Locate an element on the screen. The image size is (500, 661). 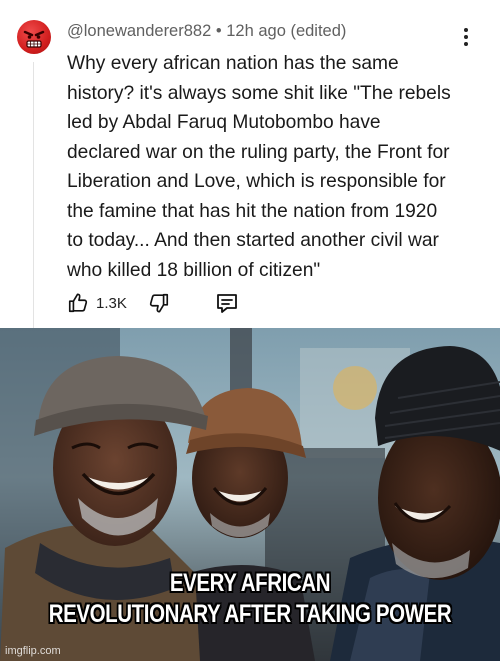
avatar is located at coordinates (34, 37).